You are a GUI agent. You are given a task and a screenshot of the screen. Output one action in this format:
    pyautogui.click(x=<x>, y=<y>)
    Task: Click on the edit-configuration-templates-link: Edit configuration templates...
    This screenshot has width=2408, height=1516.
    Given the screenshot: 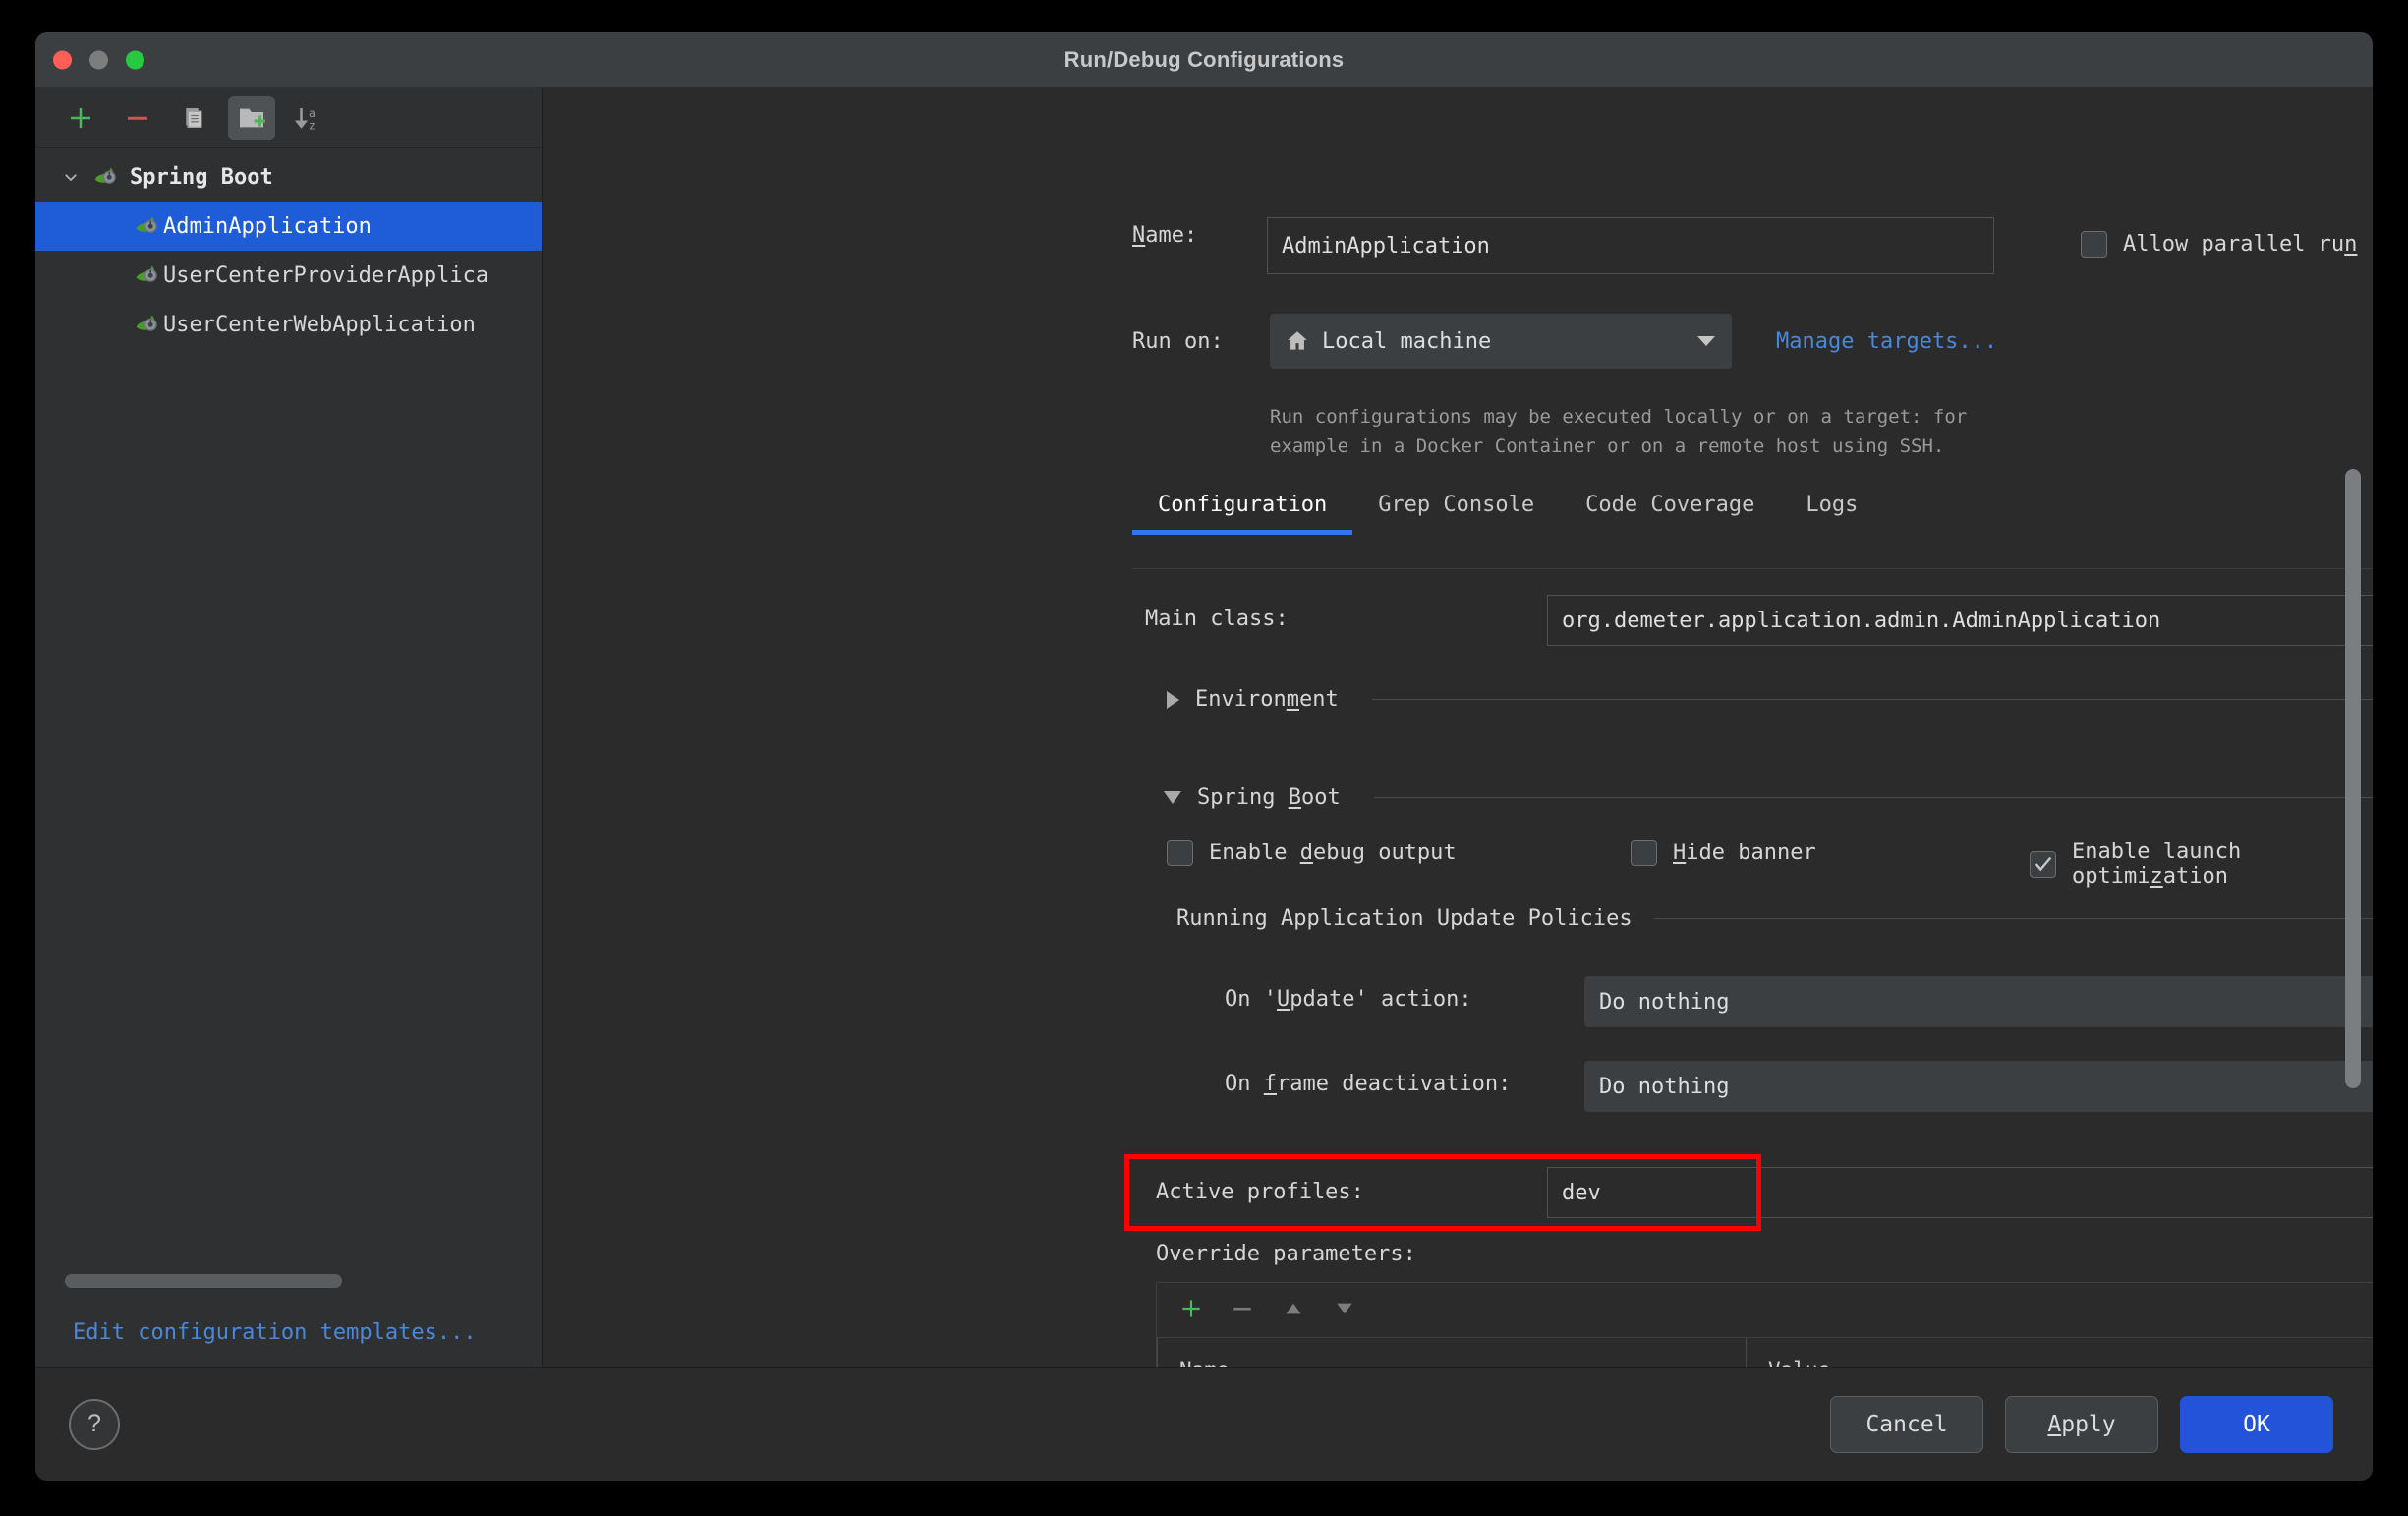 What is the action you would take?
    pyautogui.click(x=288, y=1332)
    